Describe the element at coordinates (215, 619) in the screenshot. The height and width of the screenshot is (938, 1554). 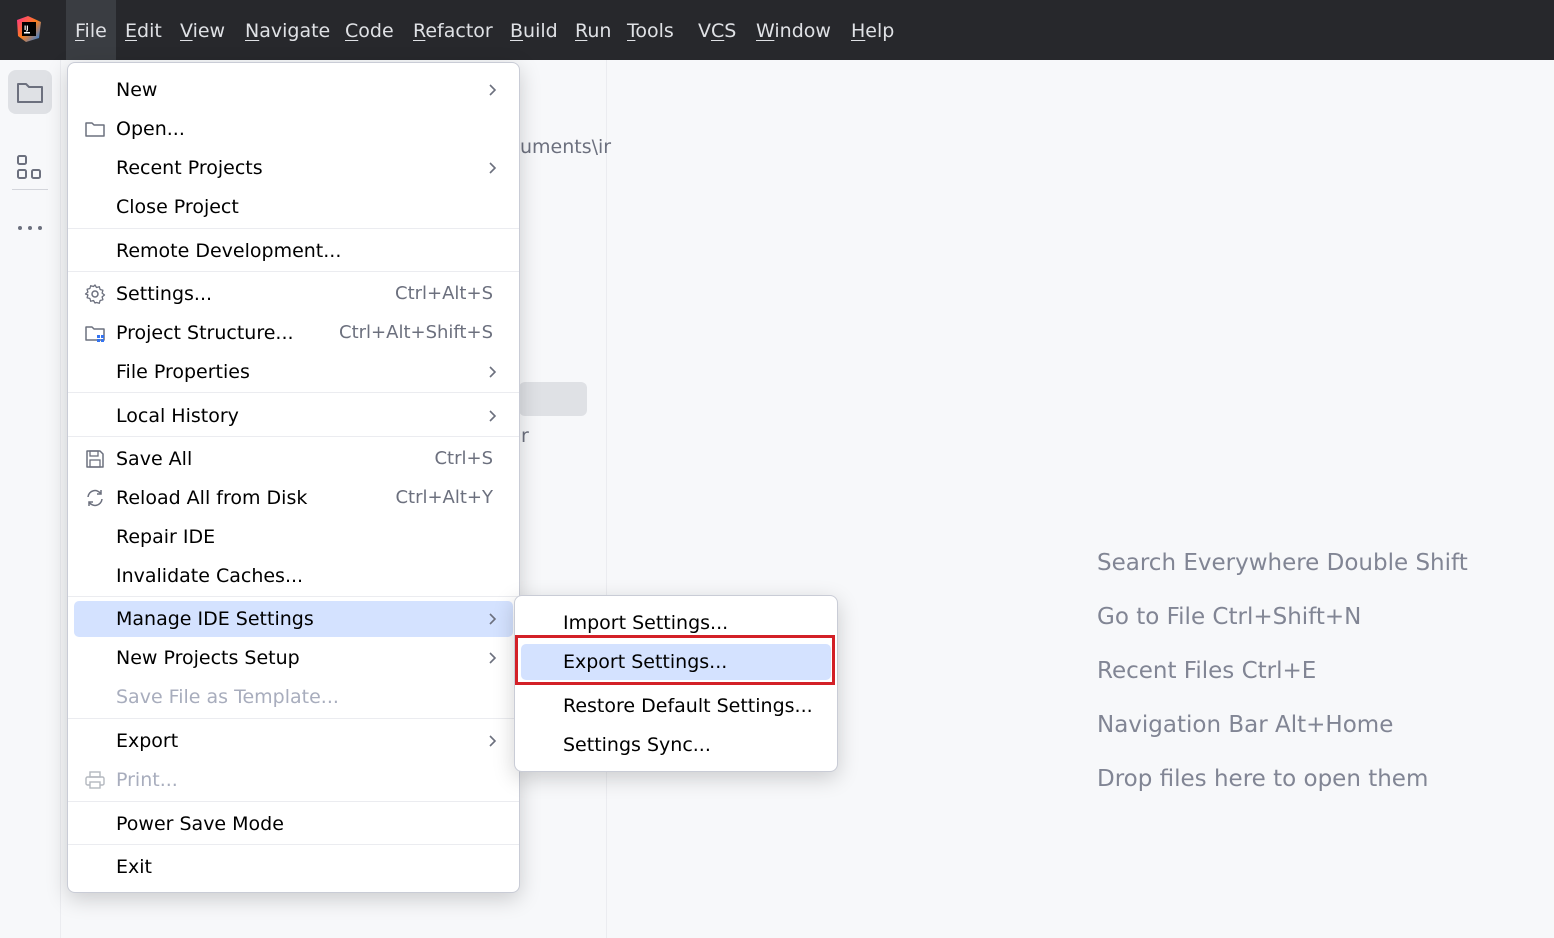
I see `menu-item-label: Manage IDE Settings` at that location.